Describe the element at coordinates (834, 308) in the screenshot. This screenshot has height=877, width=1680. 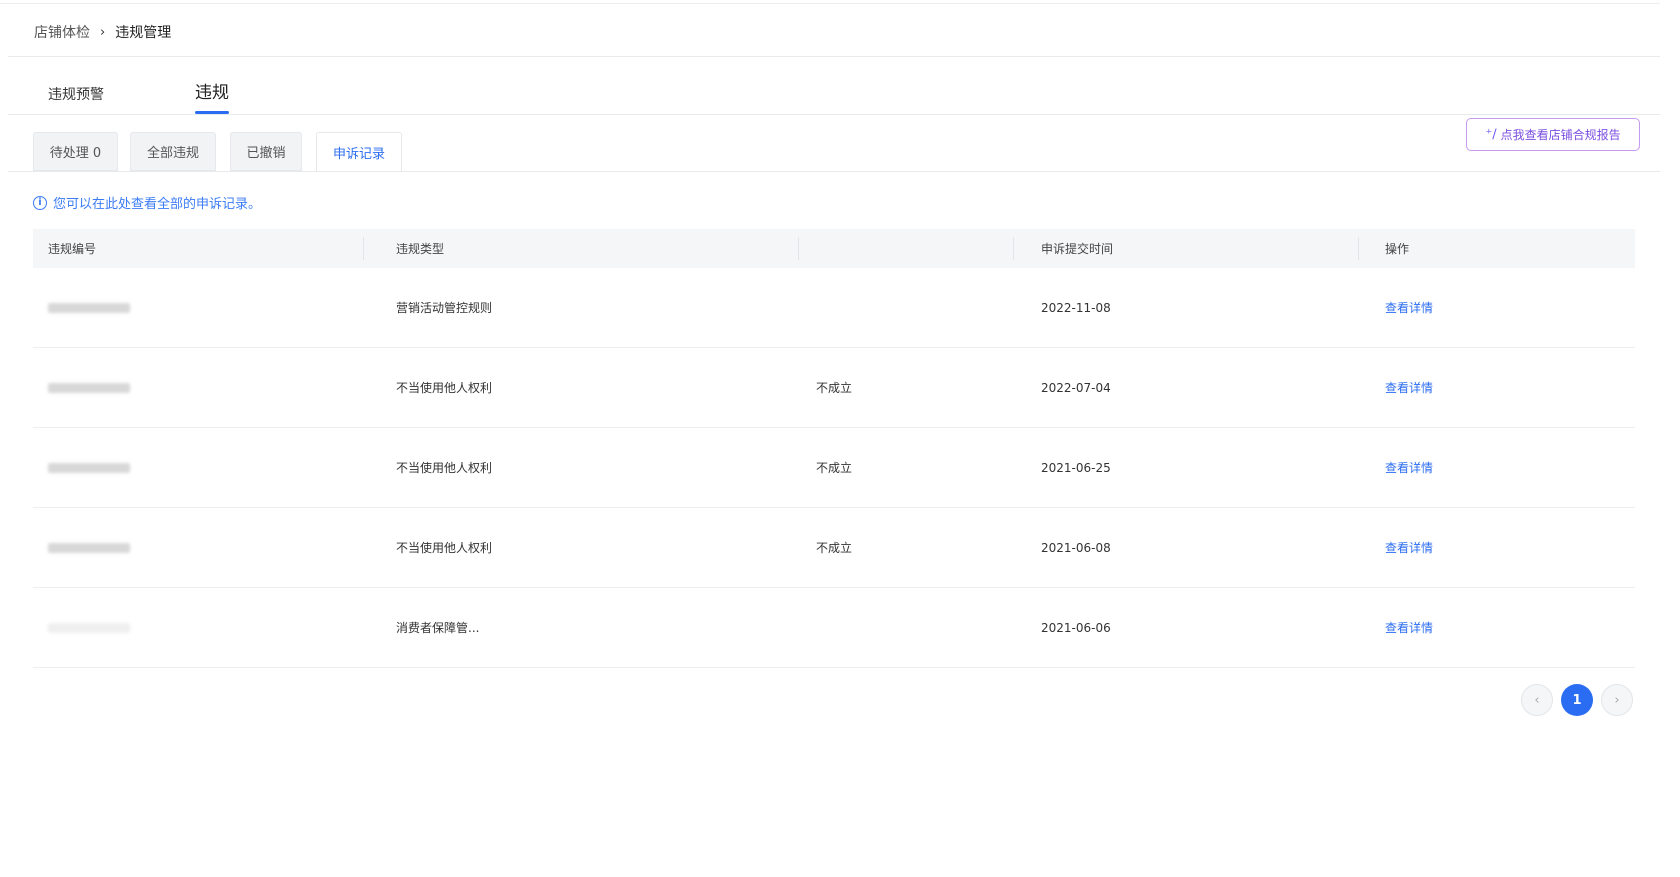
I see `table-row: 营销活动管控规则 2022-11-08 查看详情` at that location.